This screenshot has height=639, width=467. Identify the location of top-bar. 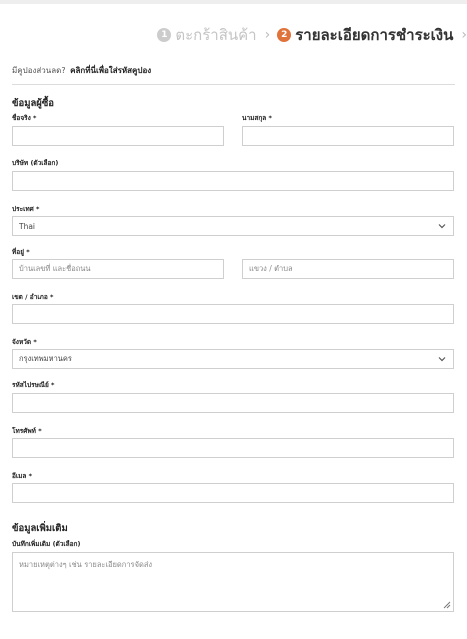
(233, 2).